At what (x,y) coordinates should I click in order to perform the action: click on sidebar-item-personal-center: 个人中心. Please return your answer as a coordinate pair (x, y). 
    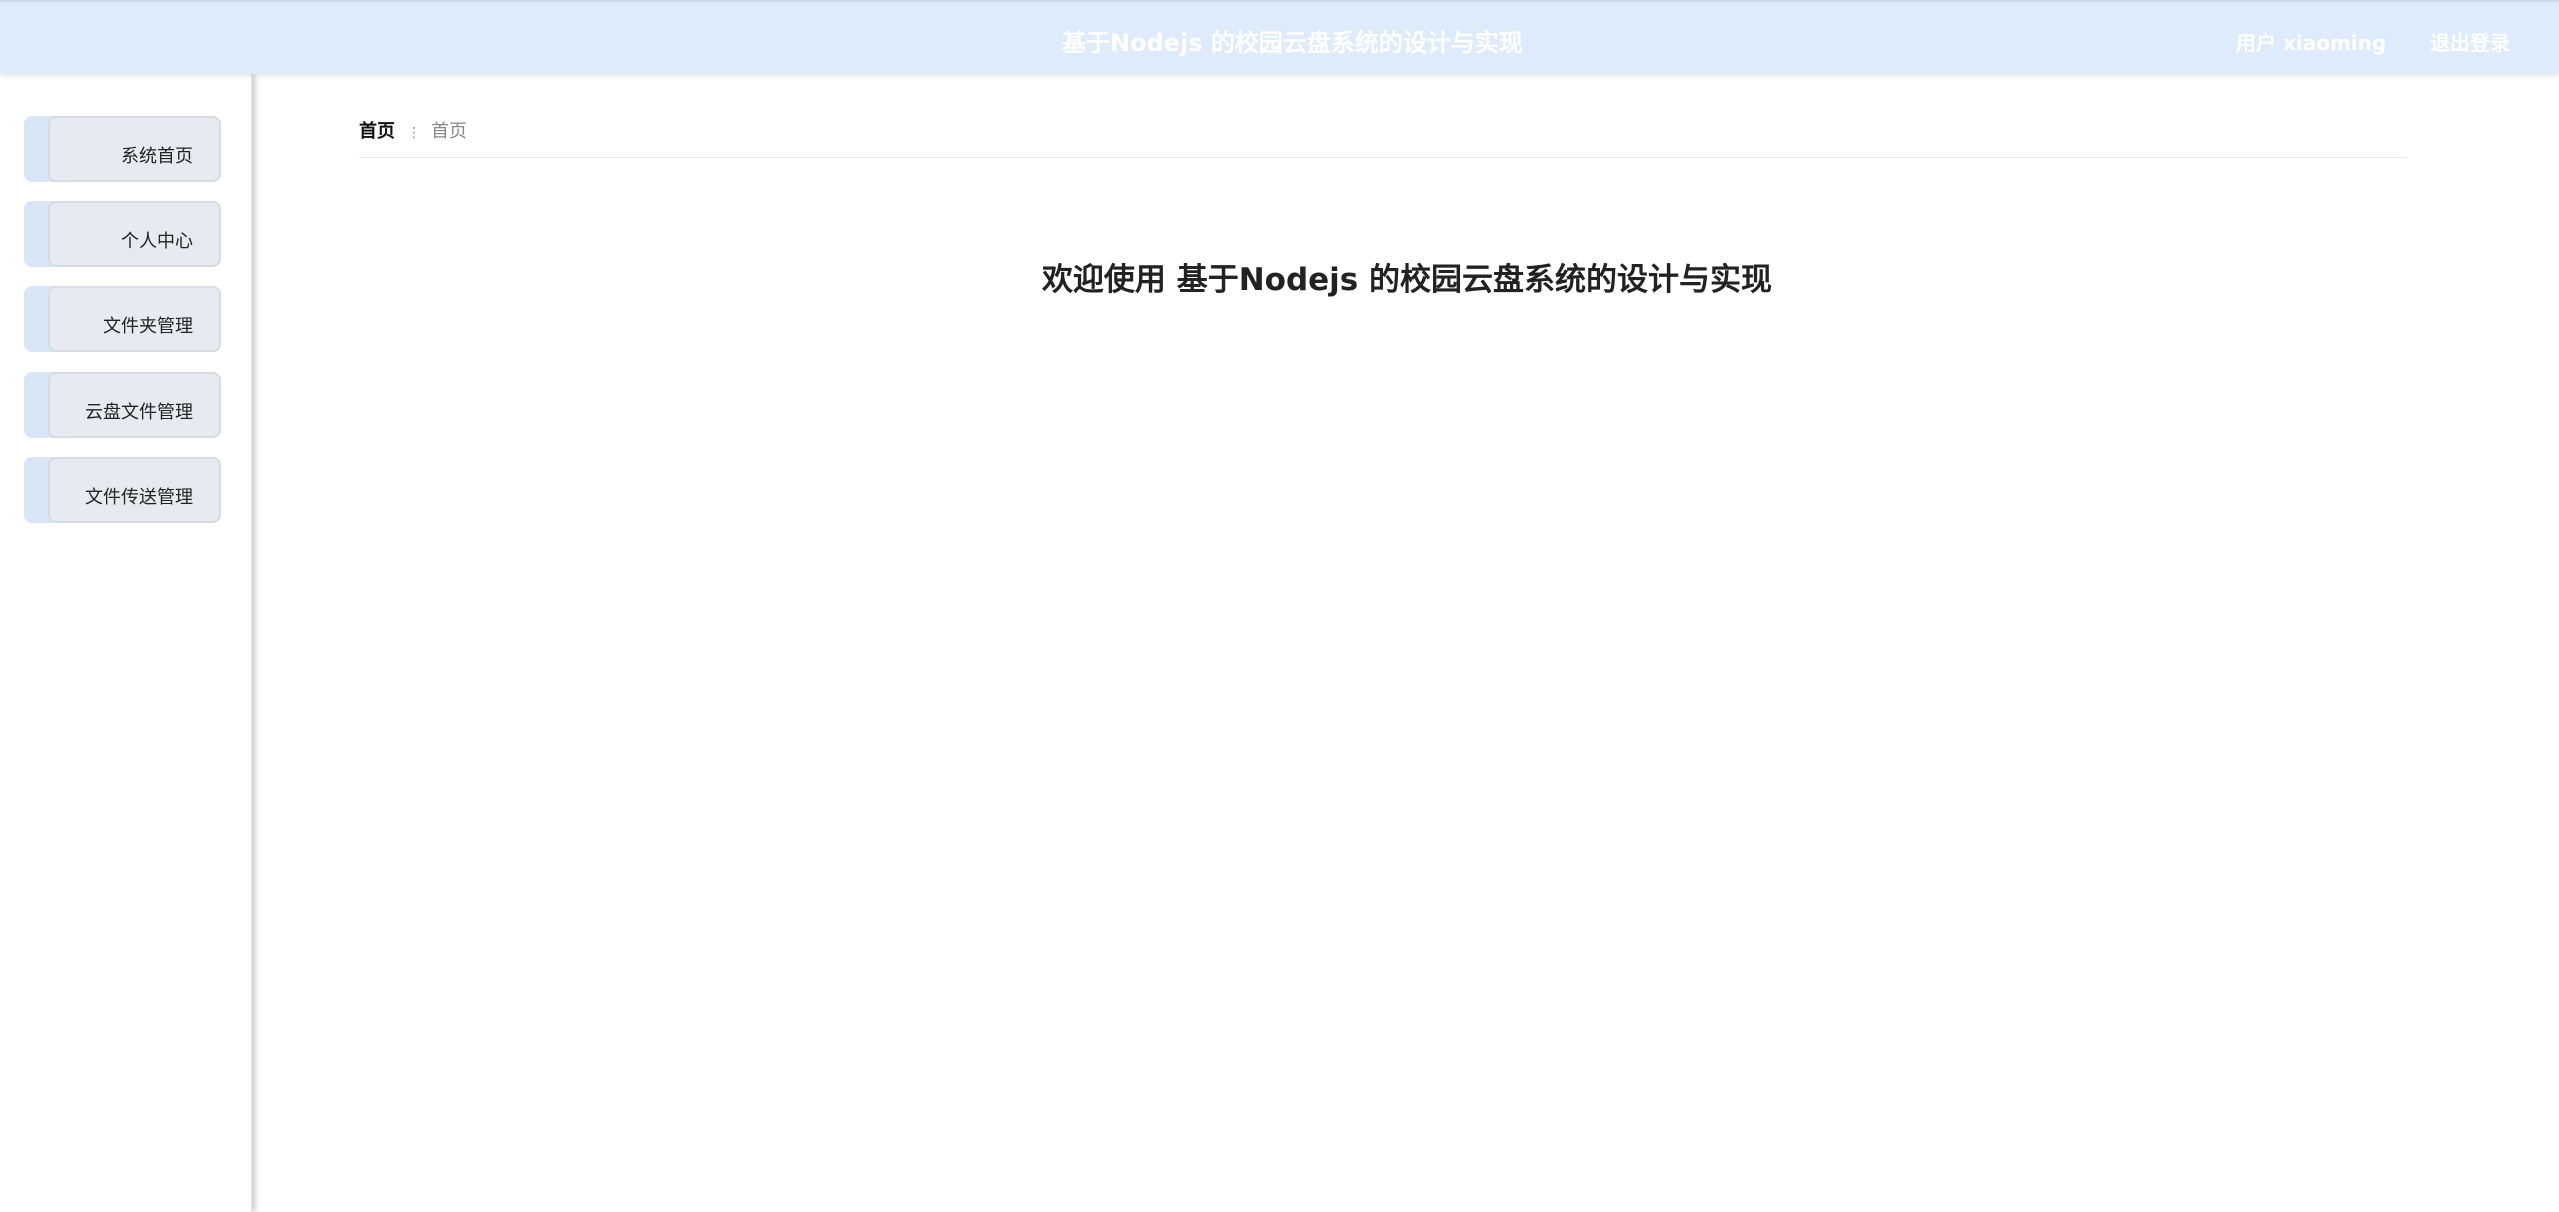
    Looking at the image, I should click on (122, 234).